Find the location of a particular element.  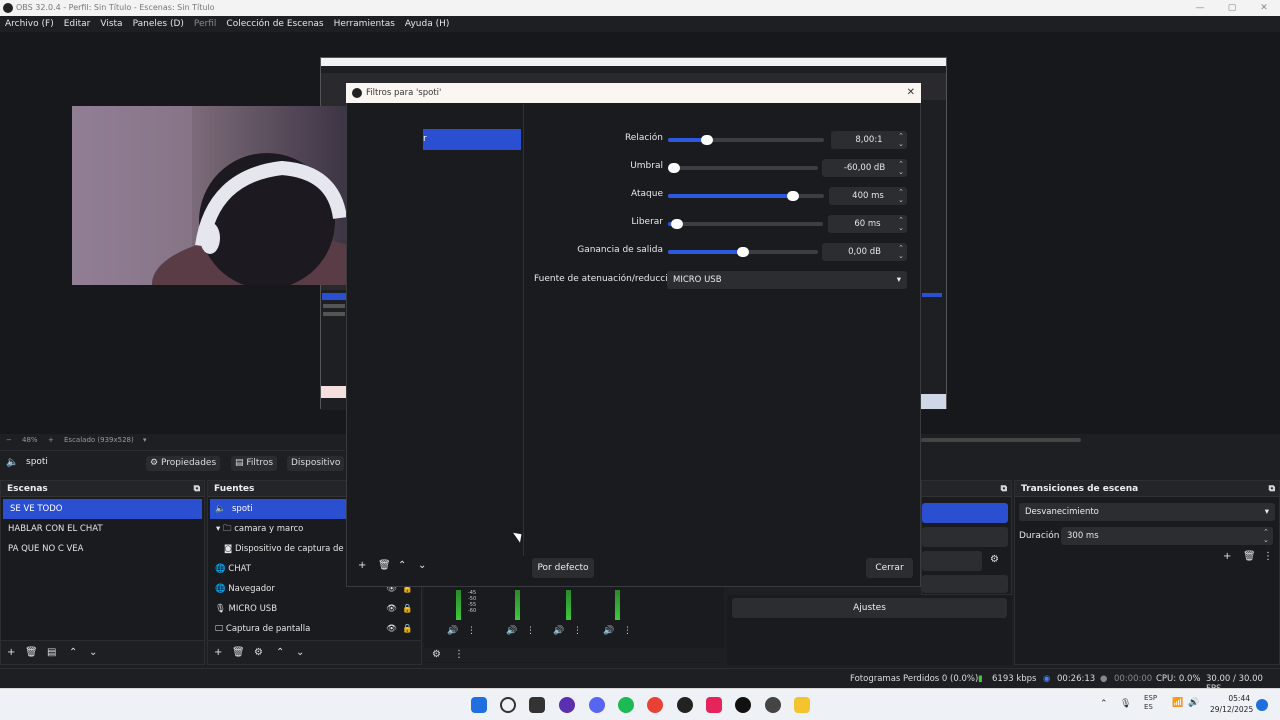

search-icon is located at coordinates (508, 705).